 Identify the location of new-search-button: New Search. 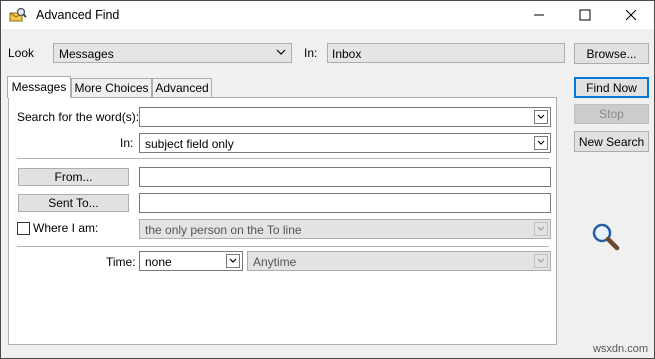
(611, 141).